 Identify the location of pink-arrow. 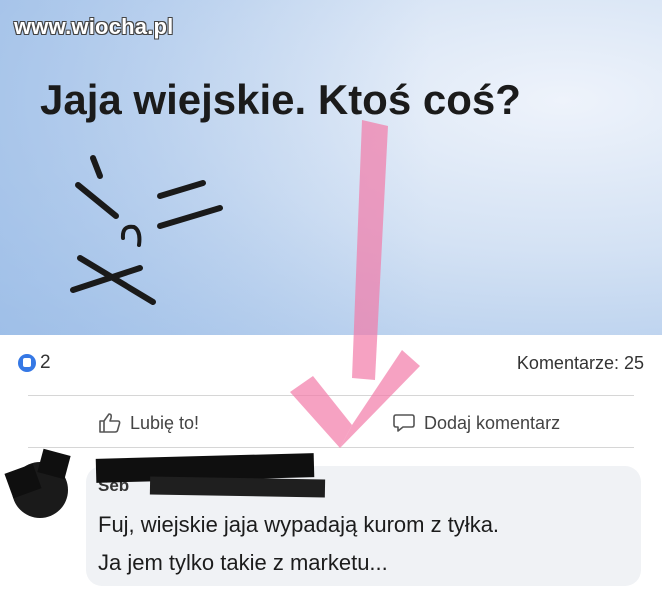
(355, 284).